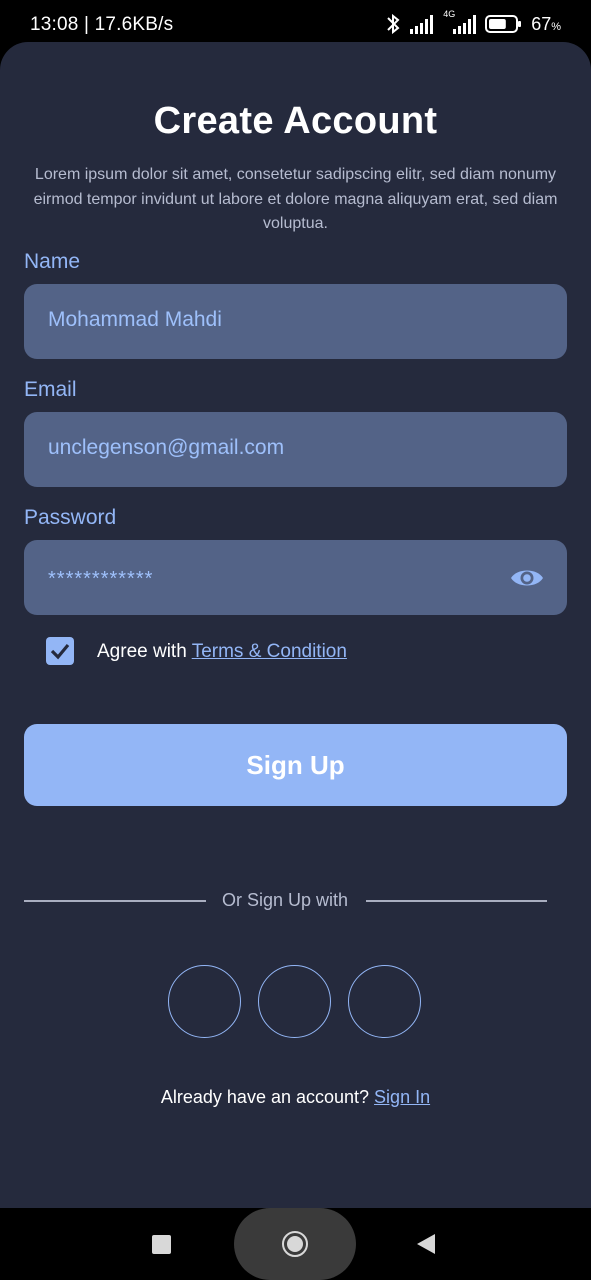 The width and height of the screenshot is (591, 1280). Describe the element at coordinates (295, 577) in the screenshot. I see `password-field: ************` at that location.